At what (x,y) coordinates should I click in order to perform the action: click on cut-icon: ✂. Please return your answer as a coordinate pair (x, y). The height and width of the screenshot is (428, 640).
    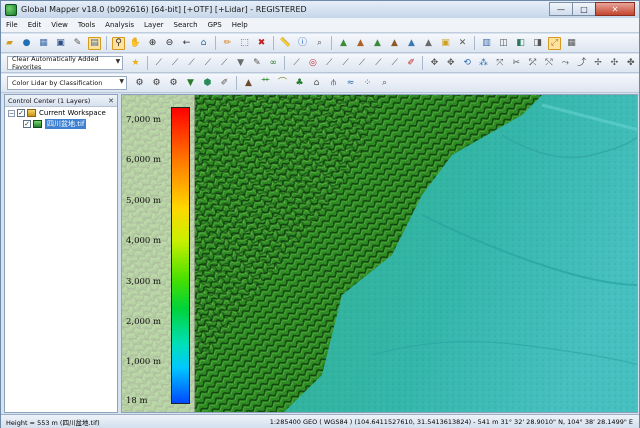
    Looking at the image, I should click on (516, 63).